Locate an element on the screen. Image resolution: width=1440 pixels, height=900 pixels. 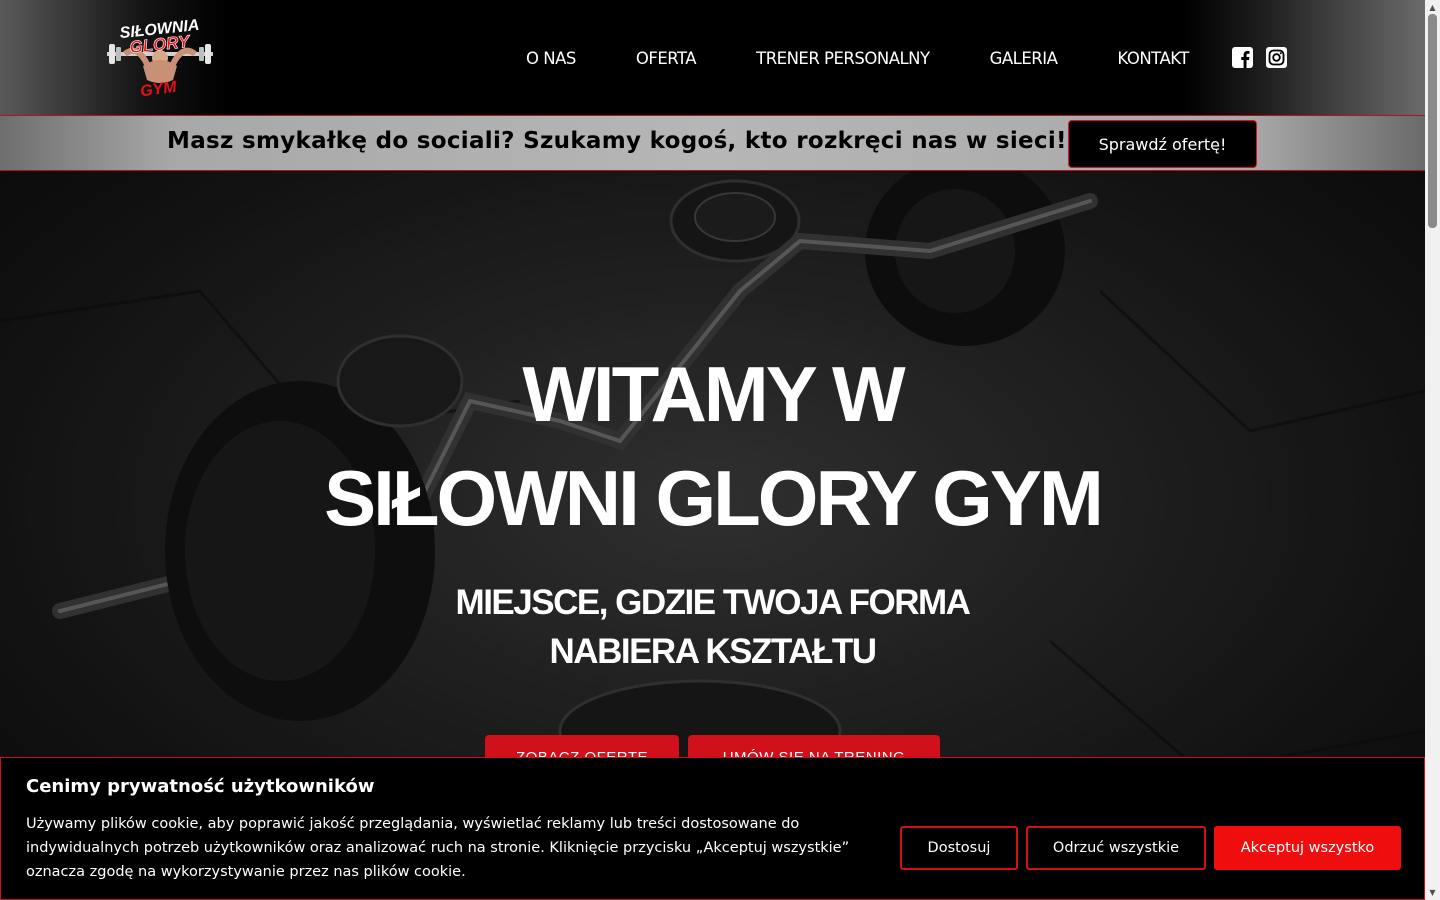
instagram-icon is located at coordinates (1276, 57).